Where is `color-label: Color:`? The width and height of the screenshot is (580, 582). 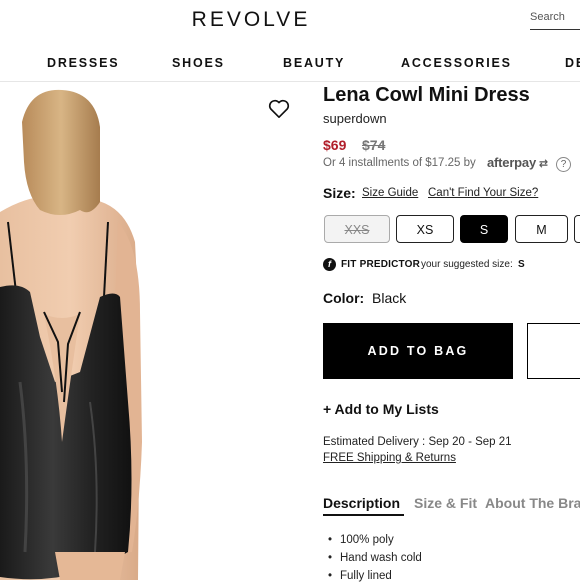
color-label: Color: is located at coordinates (344, 298).